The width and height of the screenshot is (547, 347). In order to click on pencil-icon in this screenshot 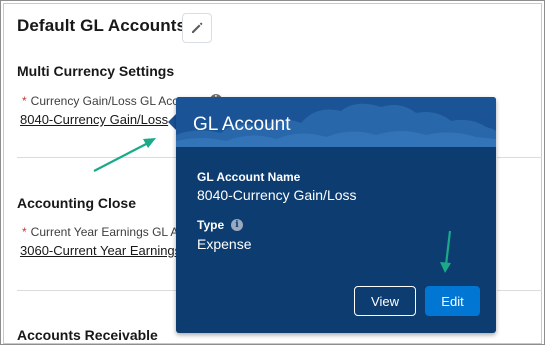, I will do `click(197, 27)`.